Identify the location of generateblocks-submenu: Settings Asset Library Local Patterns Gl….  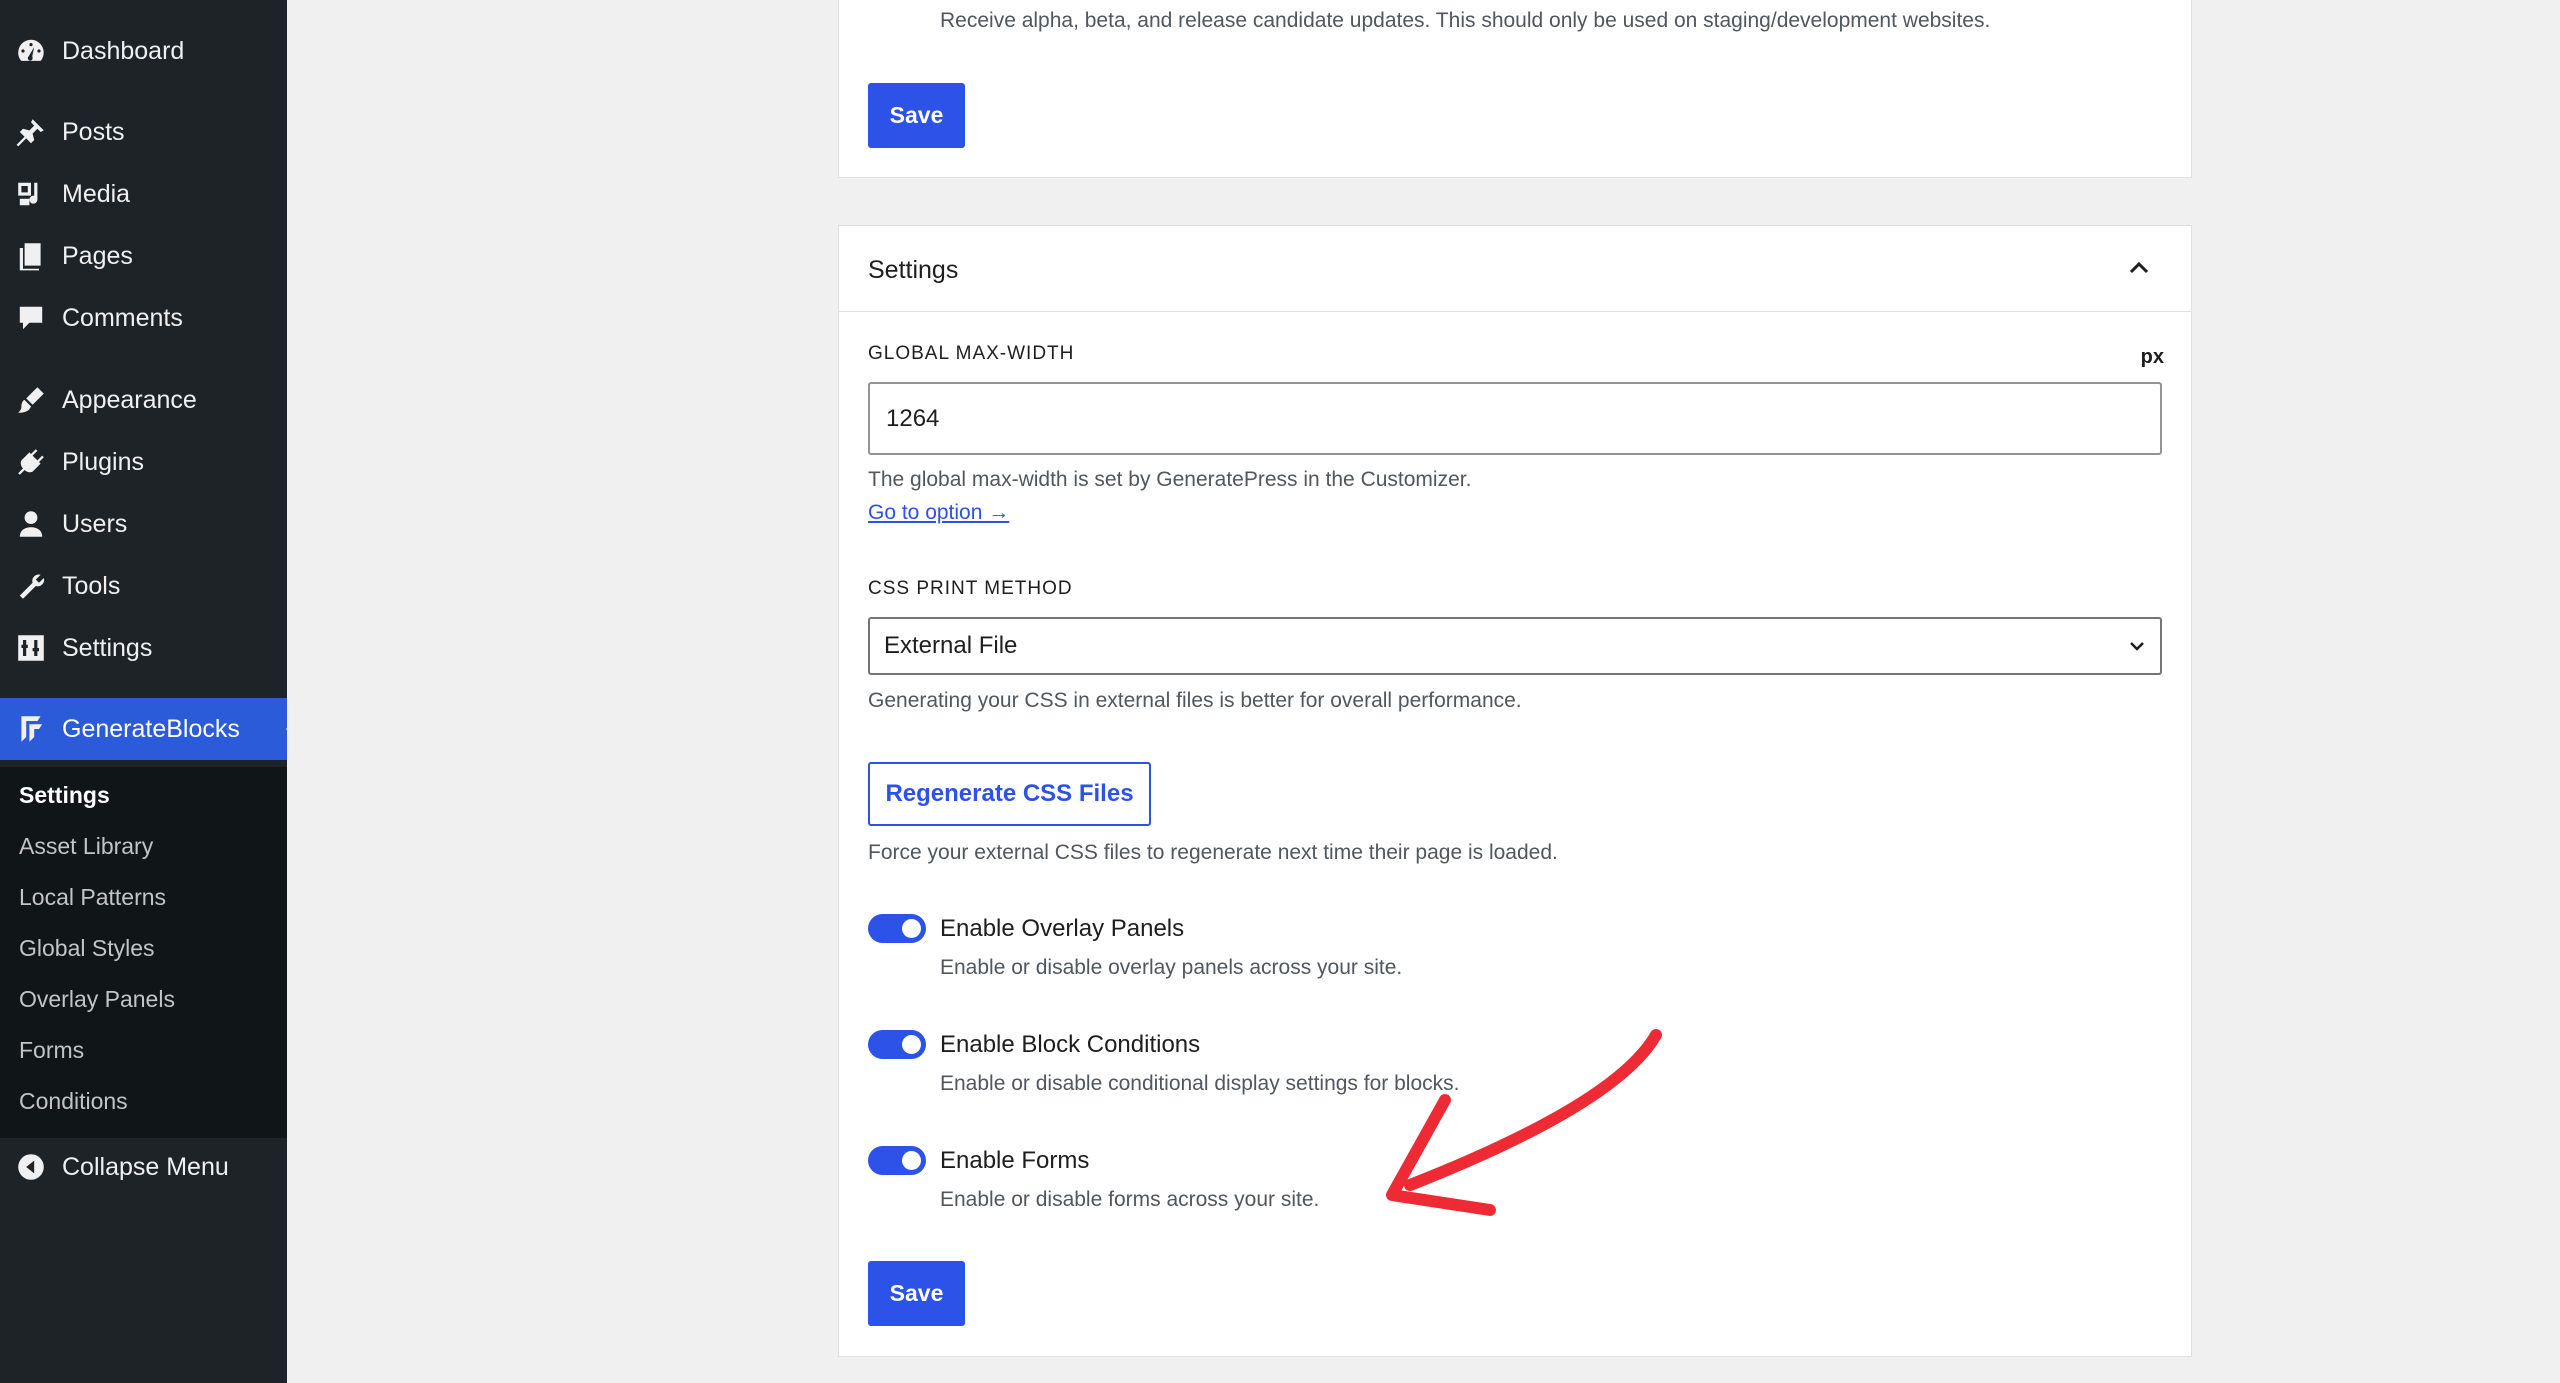
(143, 952).